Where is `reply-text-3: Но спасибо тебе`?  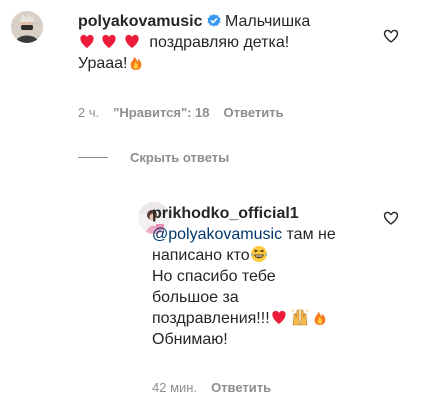
reply-text-3: Но спасибо тебе is located at coordinates (214, 276).